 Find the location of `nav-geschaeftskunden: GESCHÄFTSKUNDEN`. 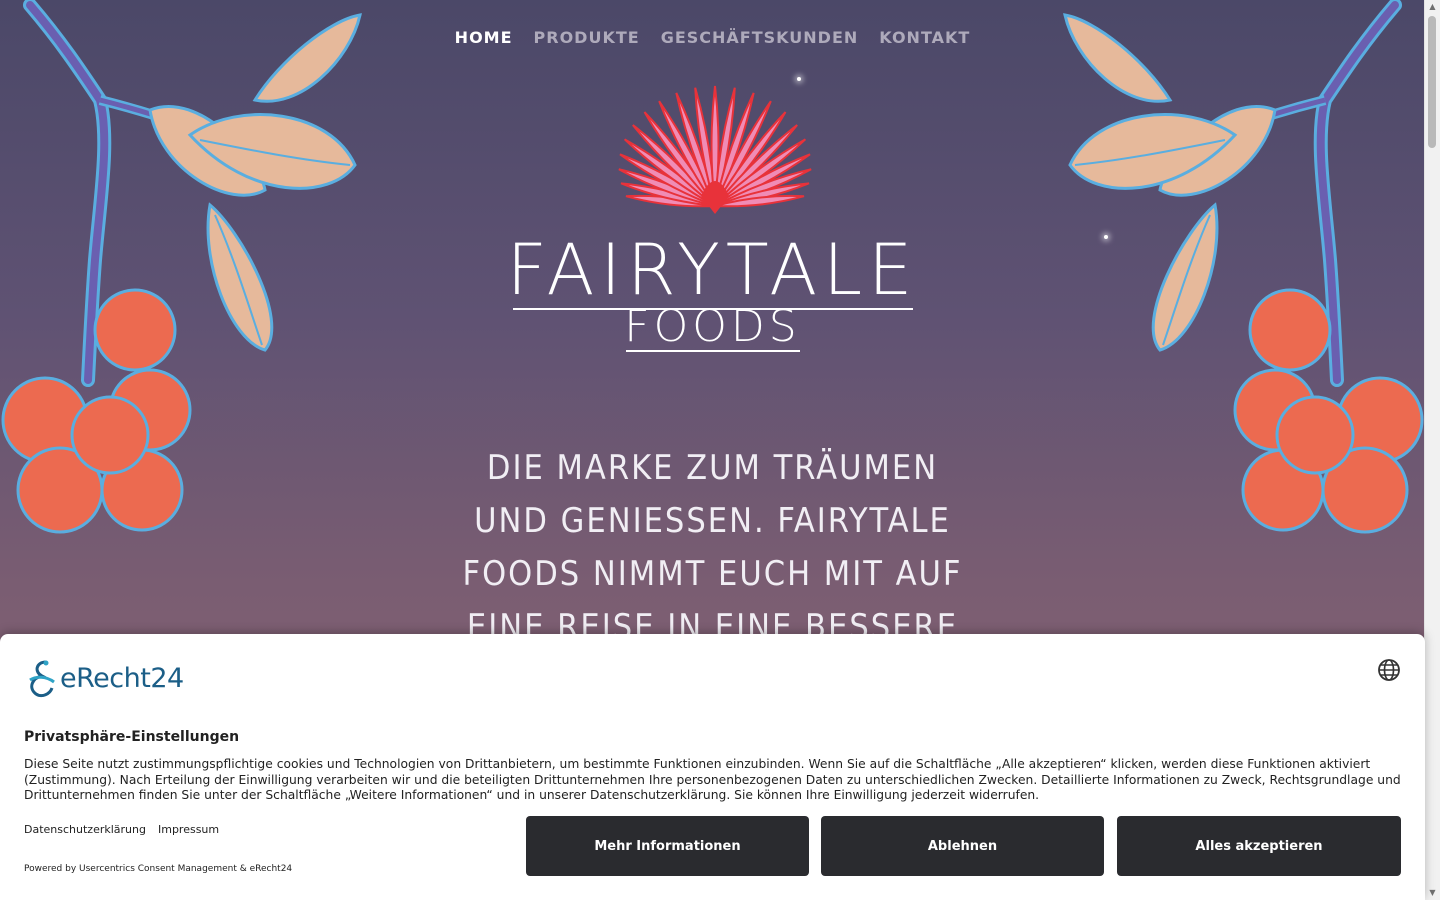

nav-geschaeftskunden: GESCHÄFTSKUNDEN is located at coordinates (760, 37).